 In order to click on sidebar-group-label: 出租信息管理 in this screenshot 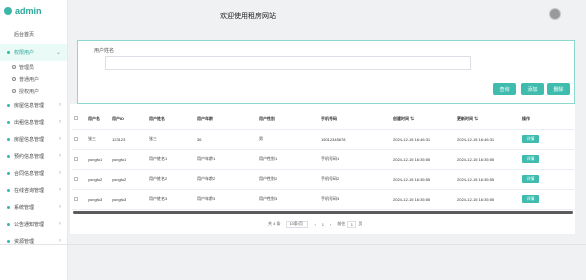, I will do `click(29, 123)`.